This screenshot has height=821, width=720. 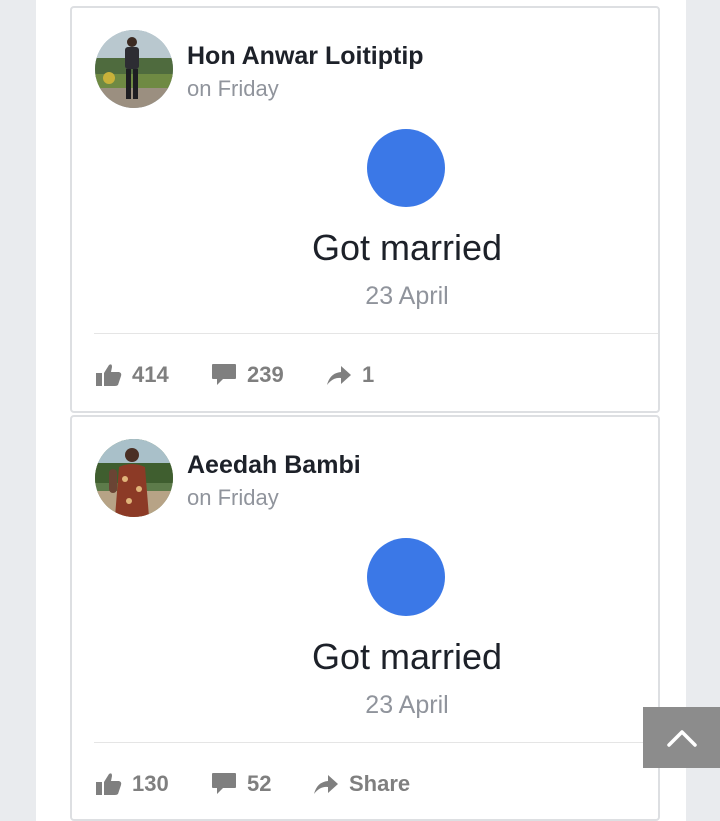 I want to click on author-name: Hon Anwar Loitiptip, so click(x=305, y=56).